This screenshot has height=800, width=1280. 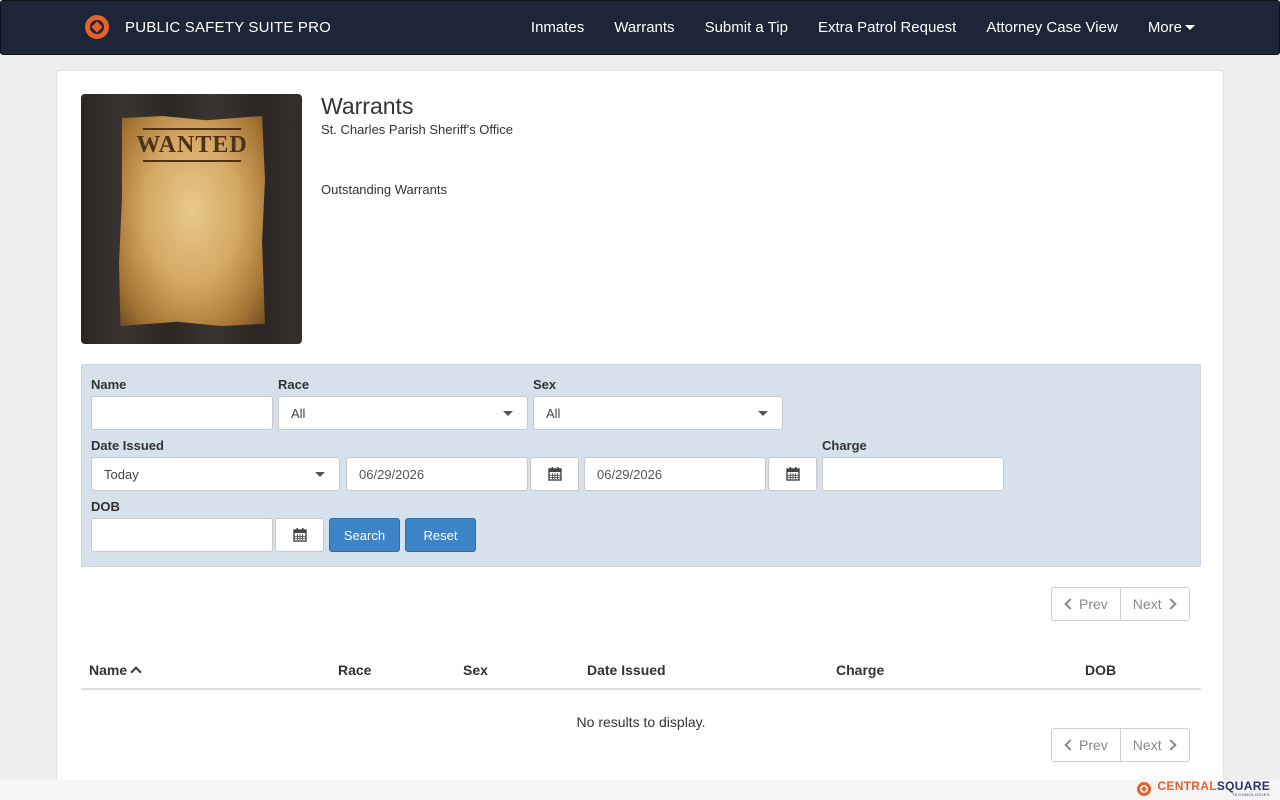 I want to click on page-description: Outstanding Warrants, so click(x=384, y=189).